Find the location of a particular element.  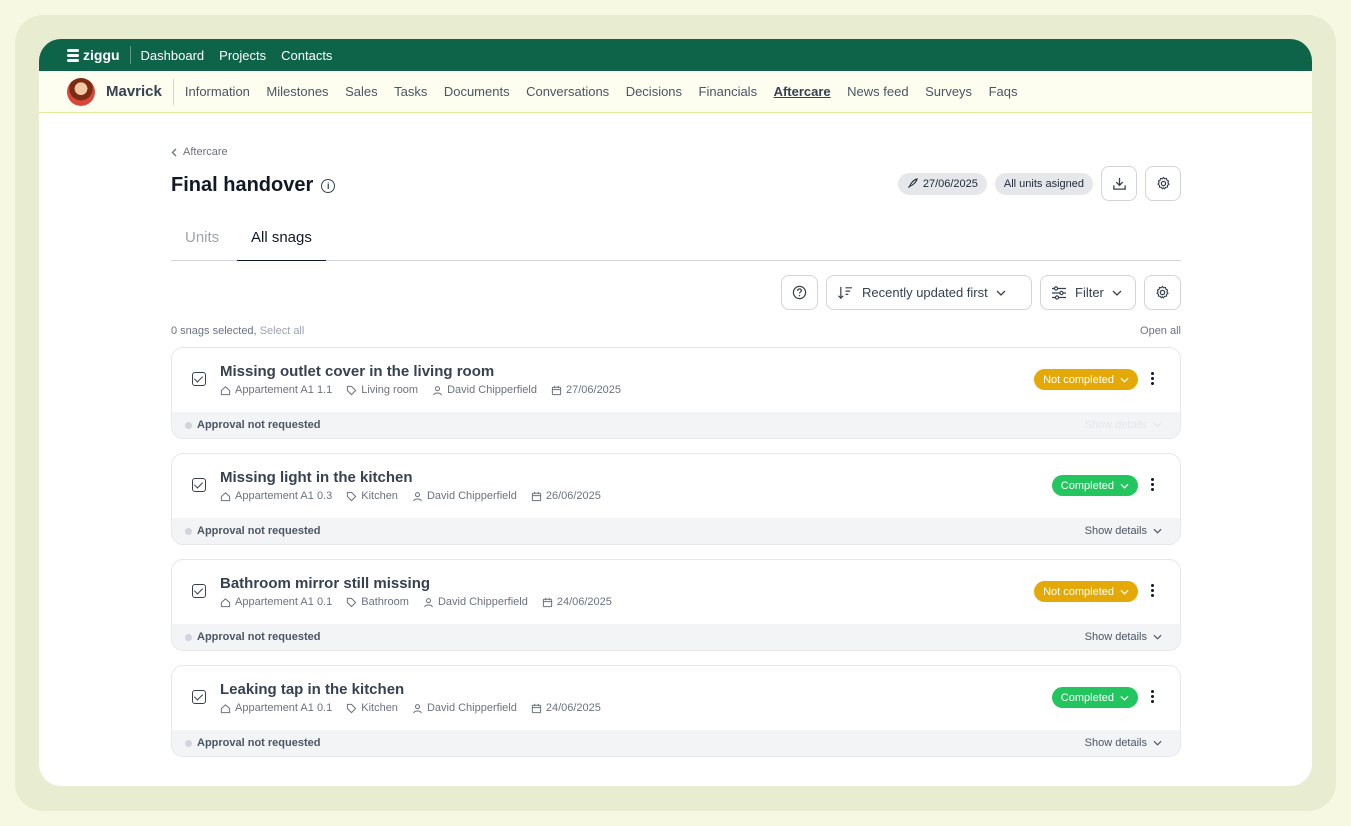

tab-decisions: Decisions is located at coordinates (654, 91).